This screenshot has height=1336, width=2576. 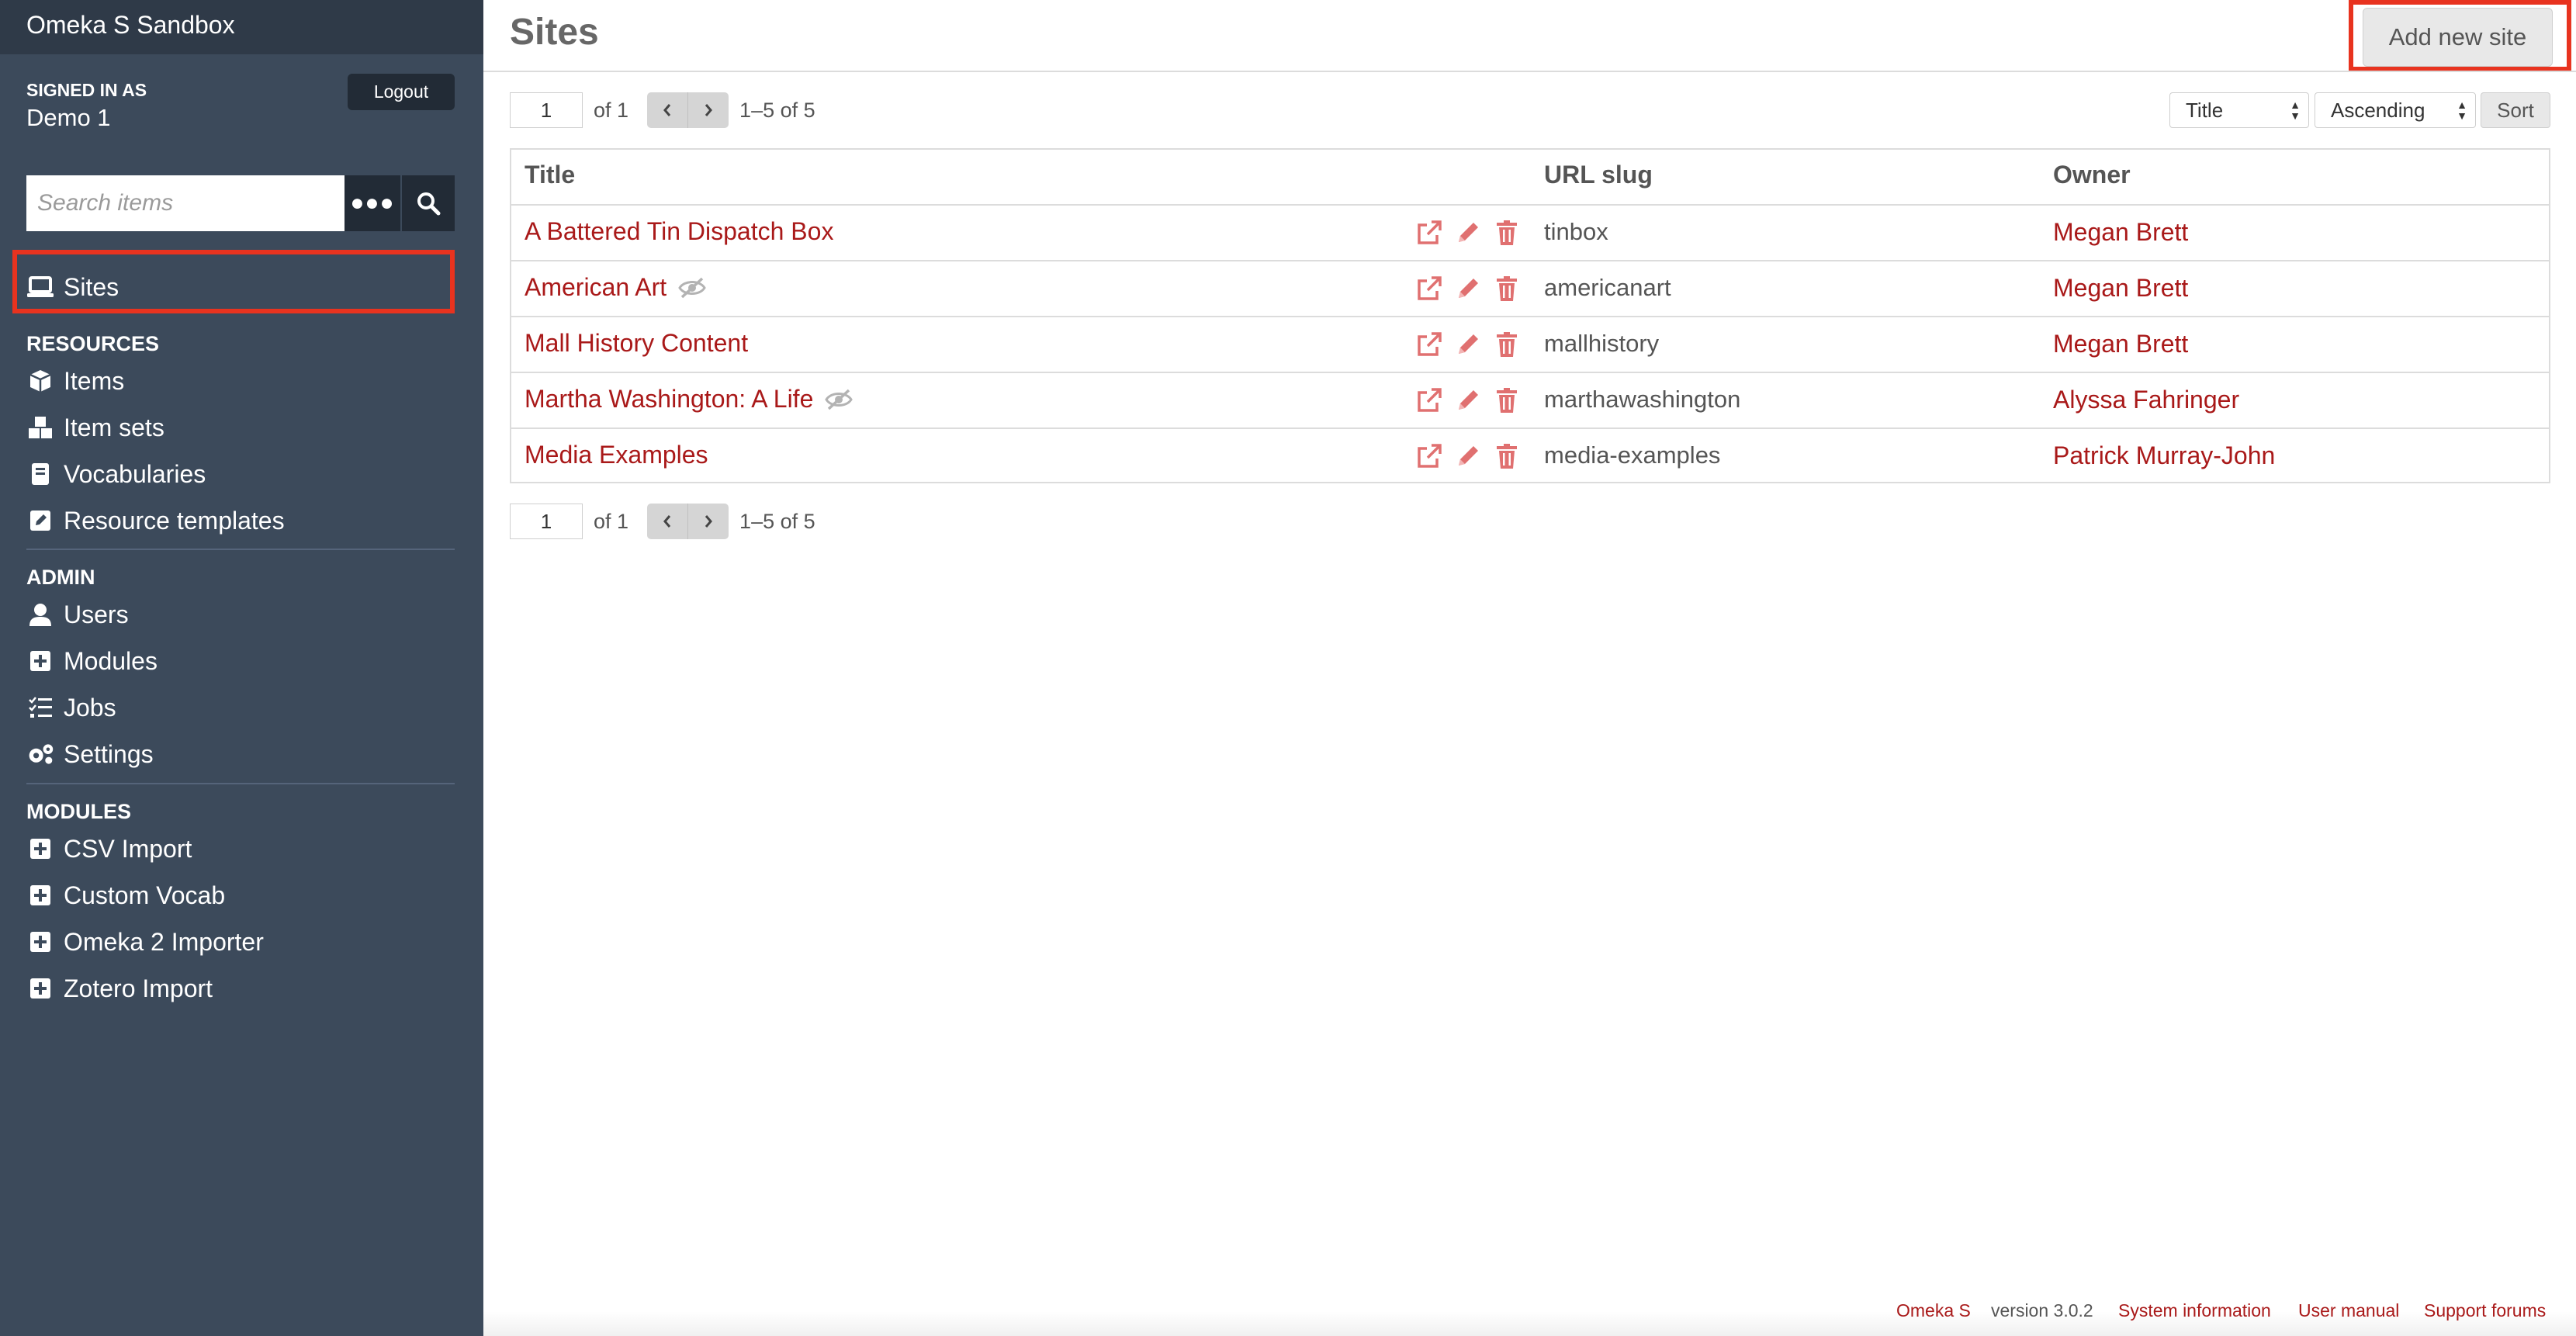 I want to click on footer-user-manual-link: User manual, so click(x=2348, y=1310).